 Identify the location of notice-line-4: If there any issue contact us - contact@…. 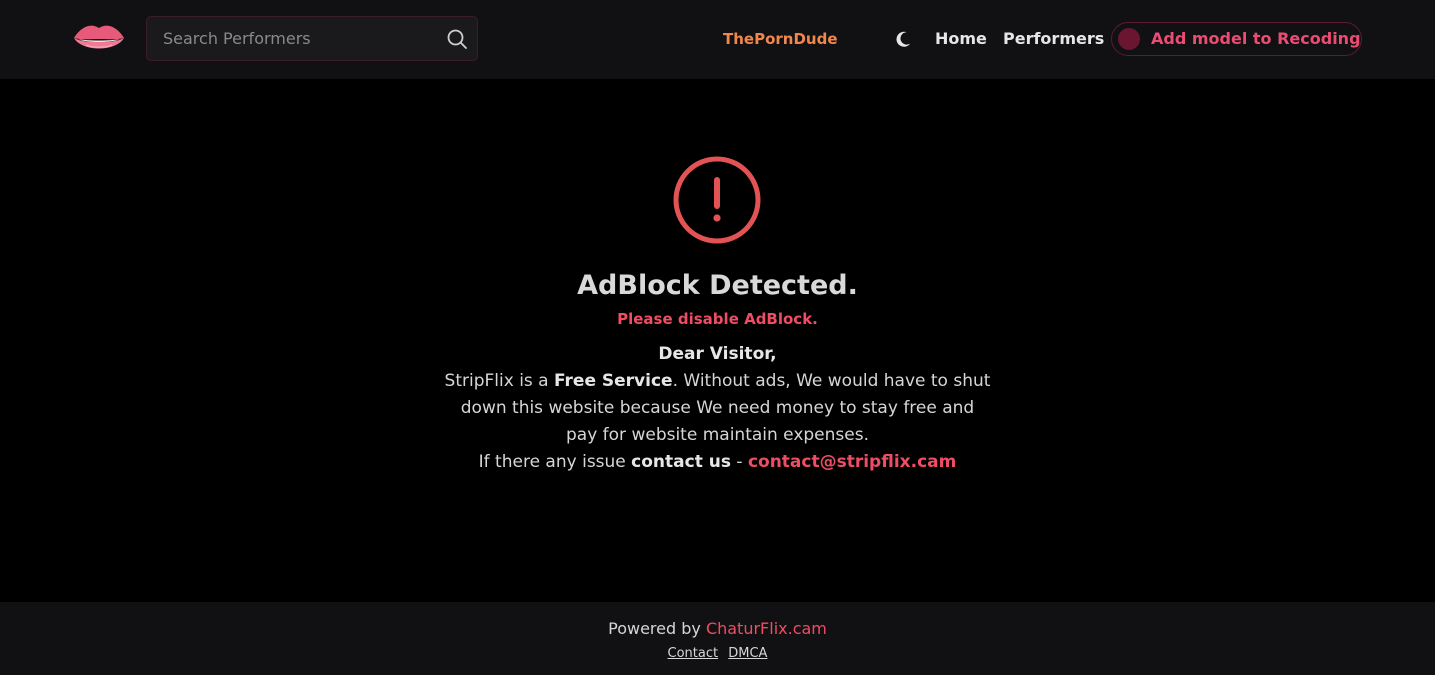
(717, 462).